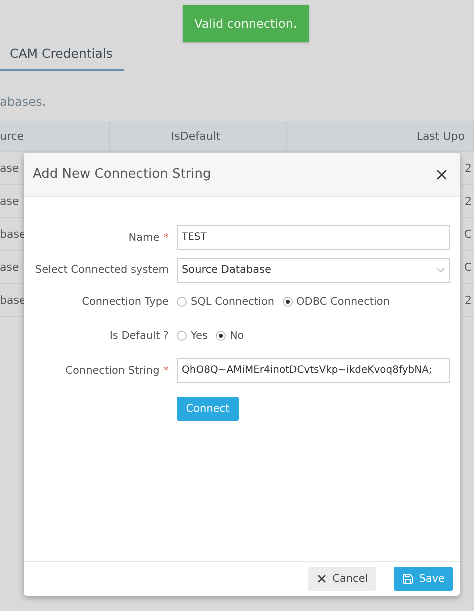  Describe the element at coordinates (122, 174) in the screenshot. I see `dialog-title: Add New Connection String` at that location.